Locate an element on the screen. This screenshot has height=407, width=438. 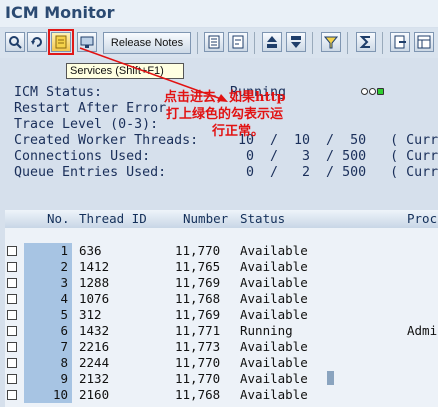
row-thread-id: 636 is located at coordinates (90, 250).